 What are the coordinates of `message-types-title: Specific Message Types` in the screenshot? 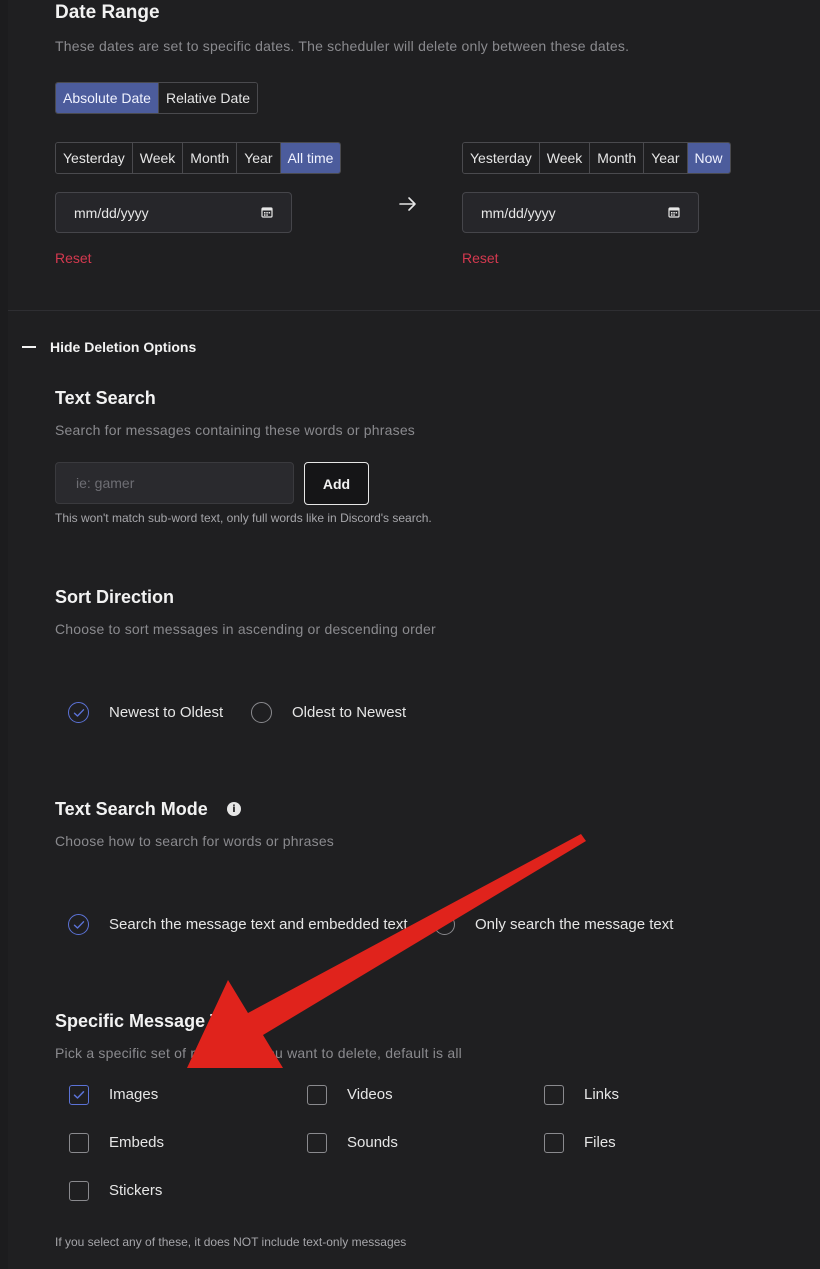 It's located at (158, 1021).